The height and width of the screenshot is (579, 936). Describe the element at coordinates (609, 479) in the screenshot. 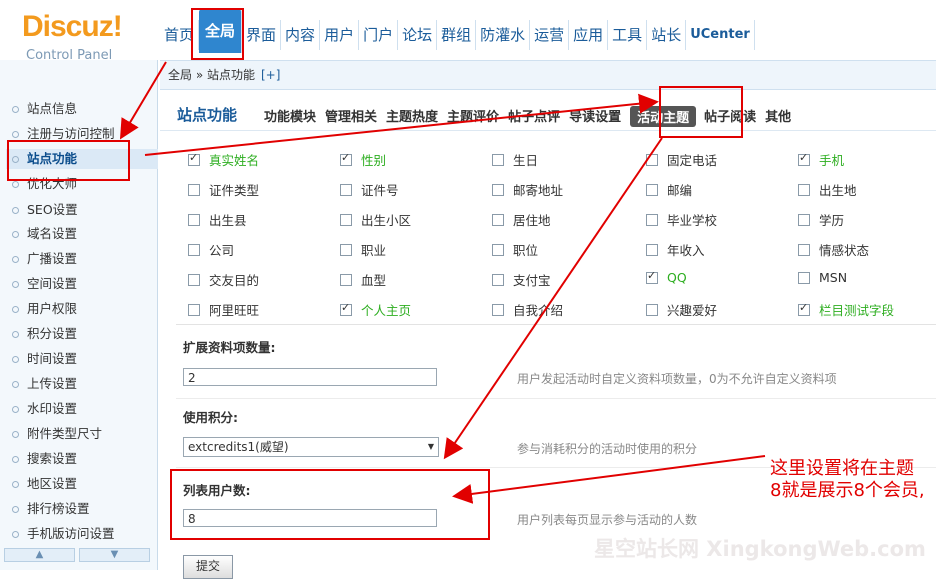

I see `arrow-note-to-field` at that location.